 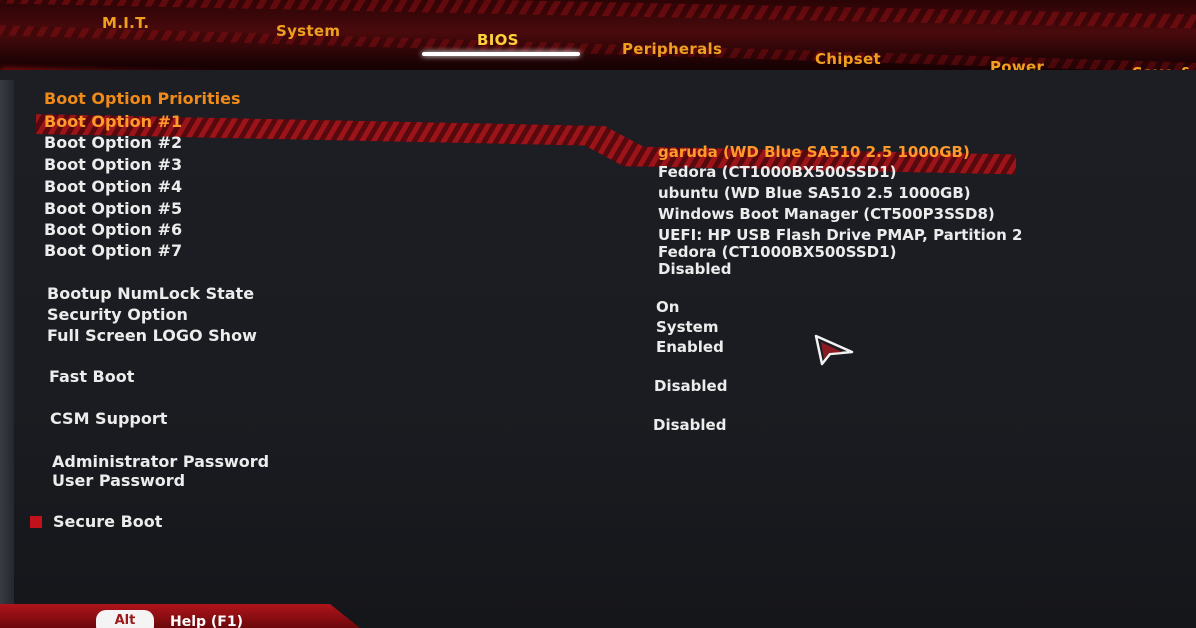 What do you see at coordinates (308, 31) in the screenshot?
I see `tab-system: System` at bounding box center [308, 31].